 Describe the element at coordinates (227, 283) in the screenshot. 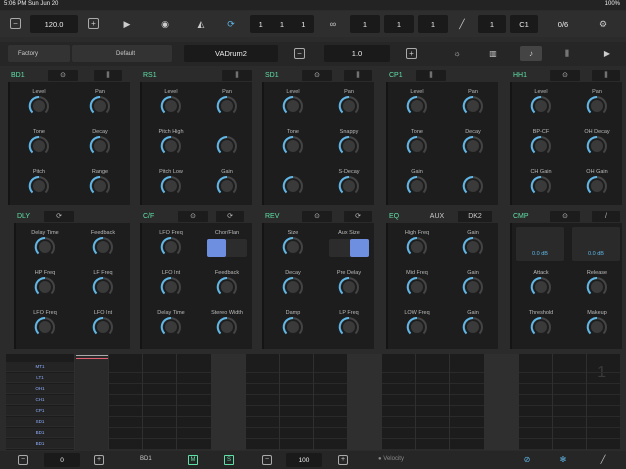

I see `cf-knob-feedback: Feedback` at that location.